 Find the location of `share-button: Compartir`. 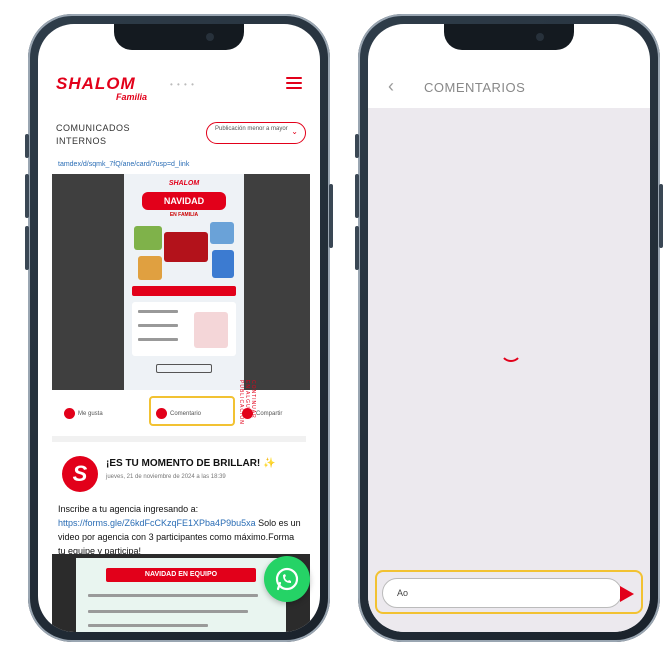

share-button: Compartir is located at coordinates (262, 413).